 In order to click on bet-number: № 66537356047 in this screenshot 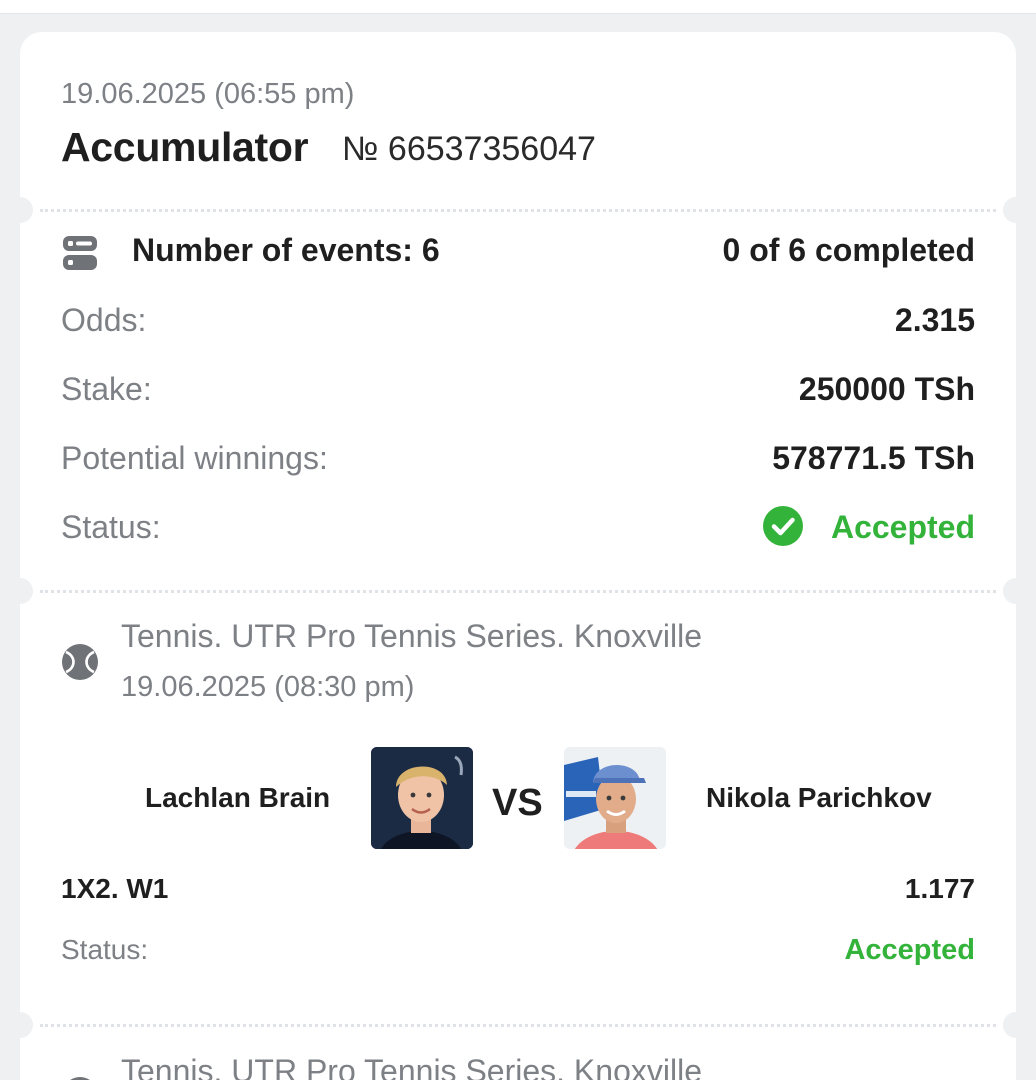, I will do `click(469, 149)`.